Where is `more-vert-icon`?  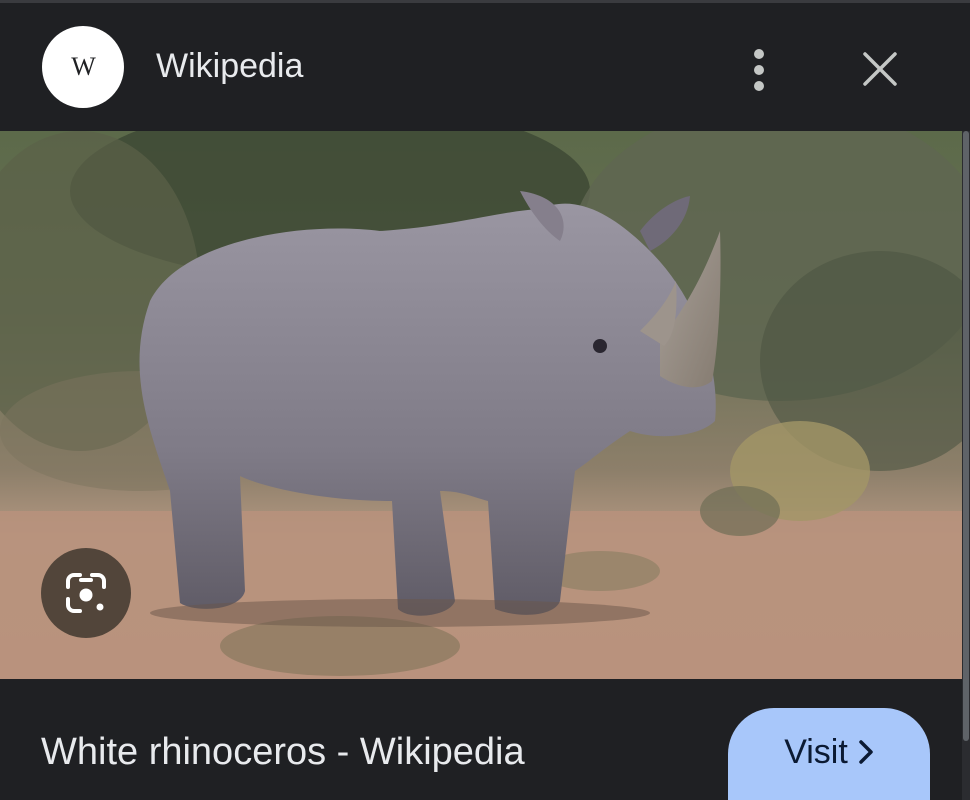 more-vert-icon is located at coordinates (759, 70).